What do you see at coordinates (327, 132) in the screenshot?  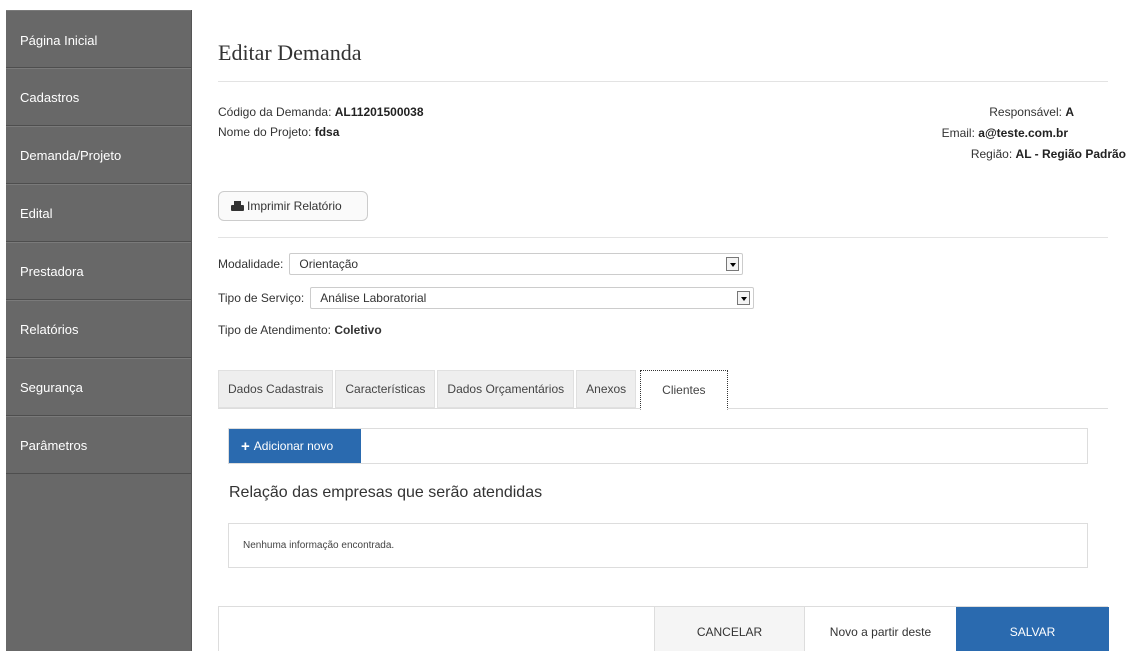 I see `projeto-value: fdsa` at bounding box center [327, 132].